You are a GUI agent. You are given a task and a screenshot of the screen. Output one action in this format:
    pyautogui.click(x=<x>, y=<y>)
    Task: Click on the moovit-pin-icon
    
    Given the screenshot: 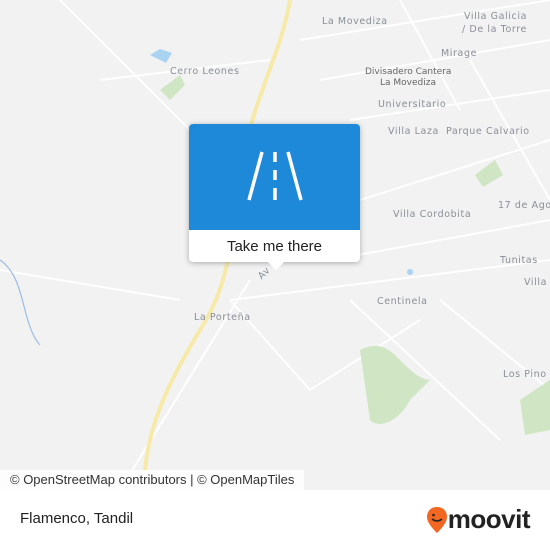 What is the action you would take?
    pyautogui.click(x=436, y=519)
    